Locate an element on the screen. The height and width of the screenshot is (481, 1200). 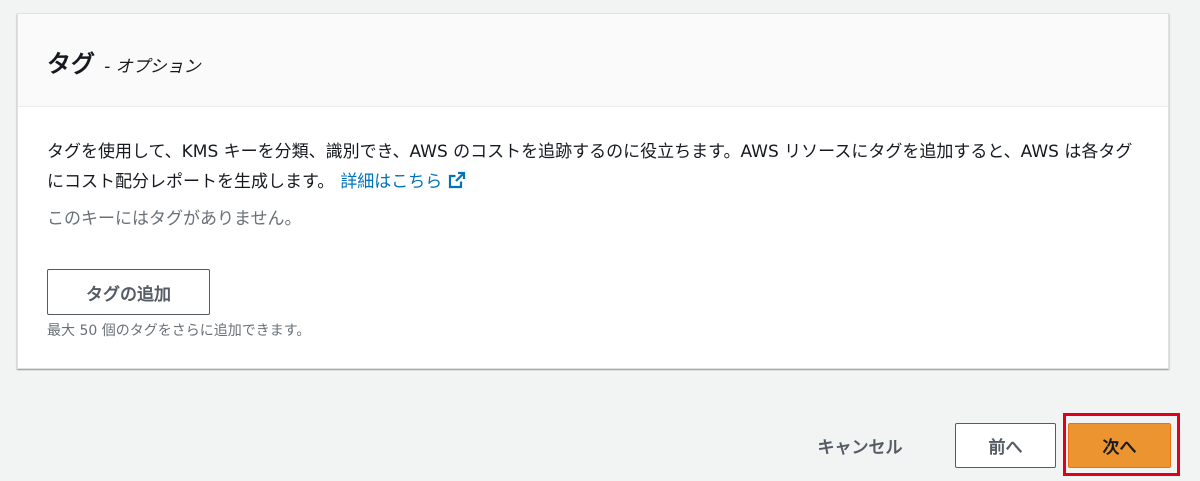
previous-button: 前へ is located at coordinates (1005, 445).